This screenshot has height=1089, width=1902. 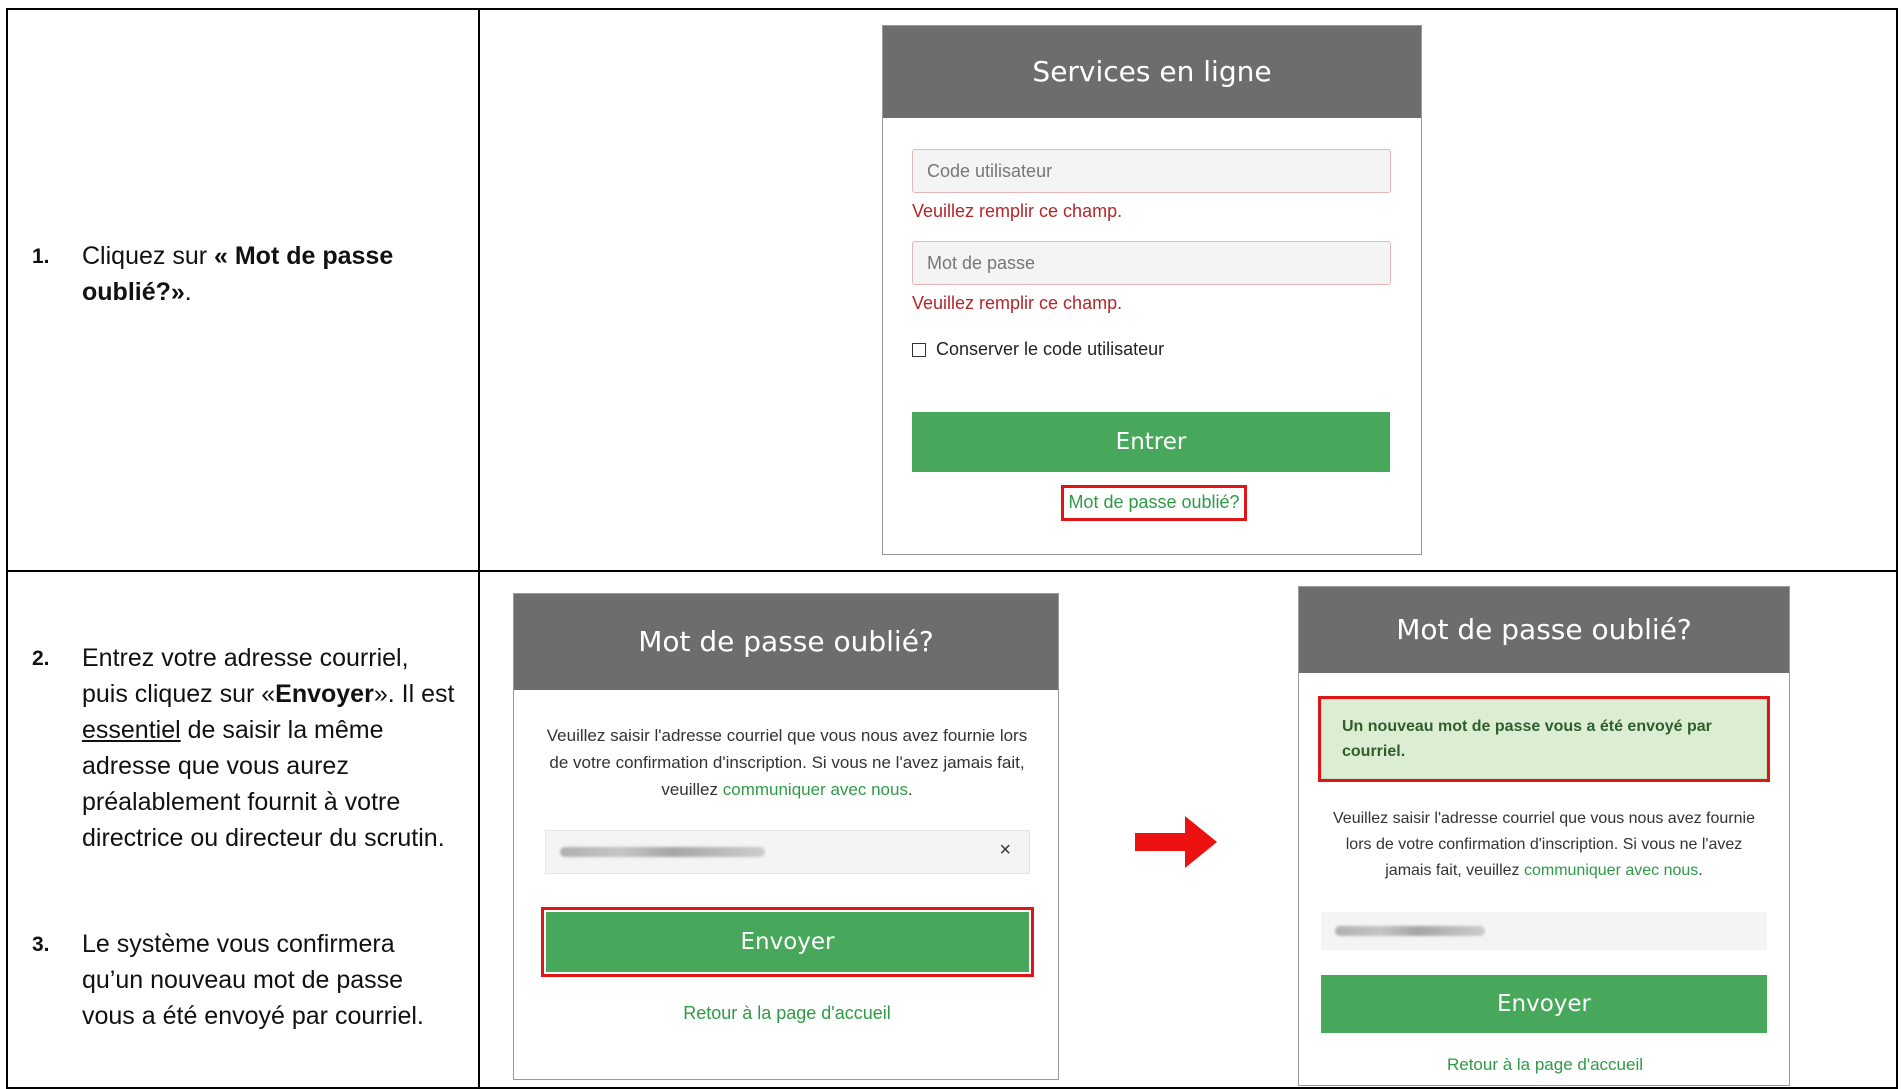 What do you see at coordinates (919, 349) in the screenshot?
I see `checkbox-icon` at bounding box center [919, 349].